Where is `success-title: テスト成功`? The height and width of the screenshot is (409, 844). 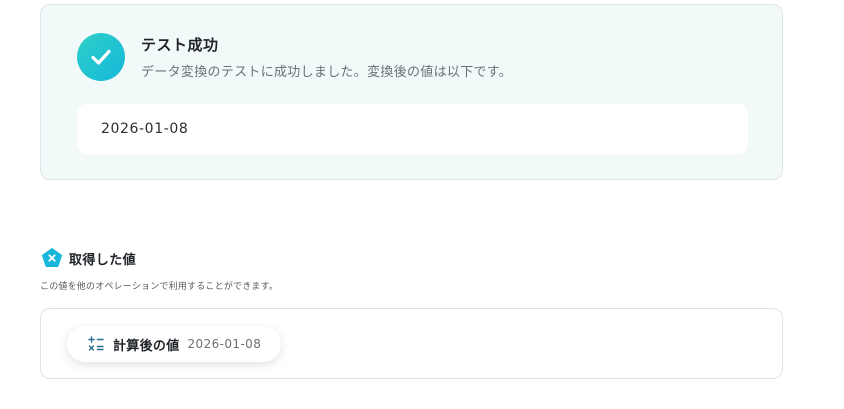
success-title: テスト成功 is located at coordinates (180, 45).